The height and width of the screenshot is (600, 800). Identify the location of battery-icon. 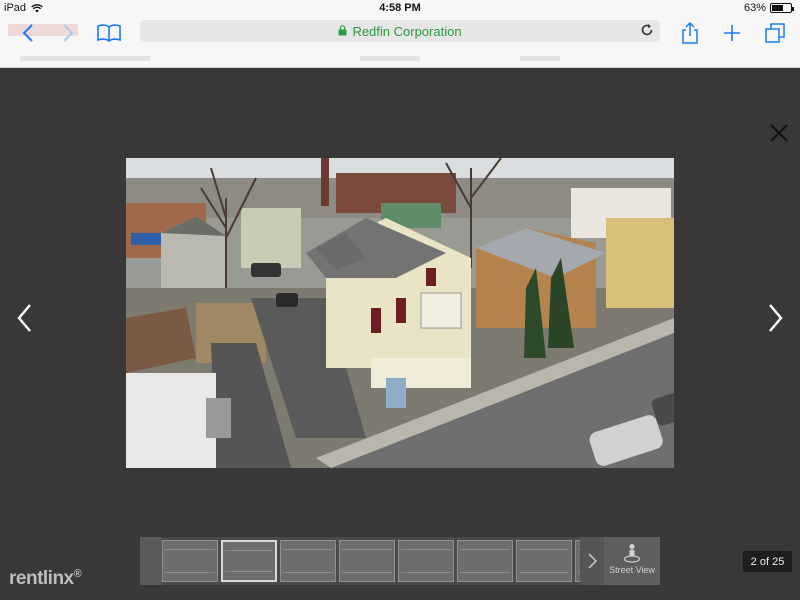
(782, 8).